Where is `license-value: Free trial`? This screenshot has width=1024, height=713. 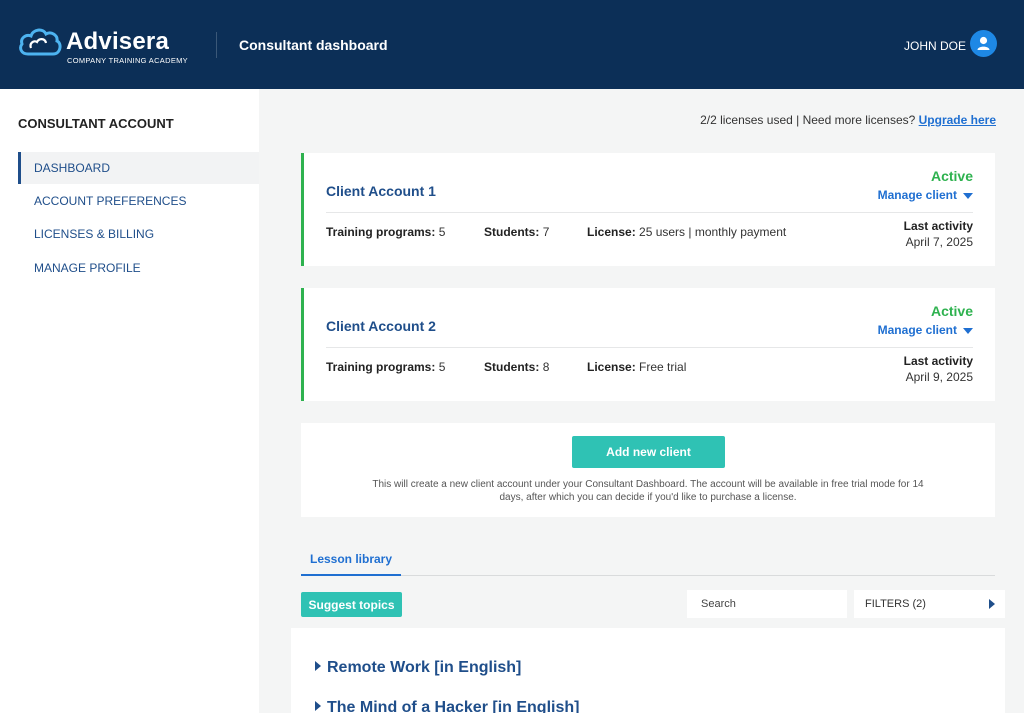
license-value: Free trial is located at coordinates (663, 367).